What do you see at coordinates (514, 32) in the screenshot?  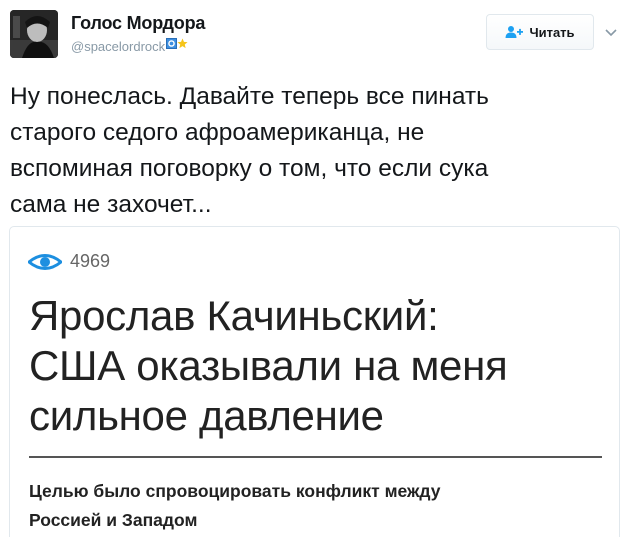 I see `add-user-icon` at bounding box center [514, 32].